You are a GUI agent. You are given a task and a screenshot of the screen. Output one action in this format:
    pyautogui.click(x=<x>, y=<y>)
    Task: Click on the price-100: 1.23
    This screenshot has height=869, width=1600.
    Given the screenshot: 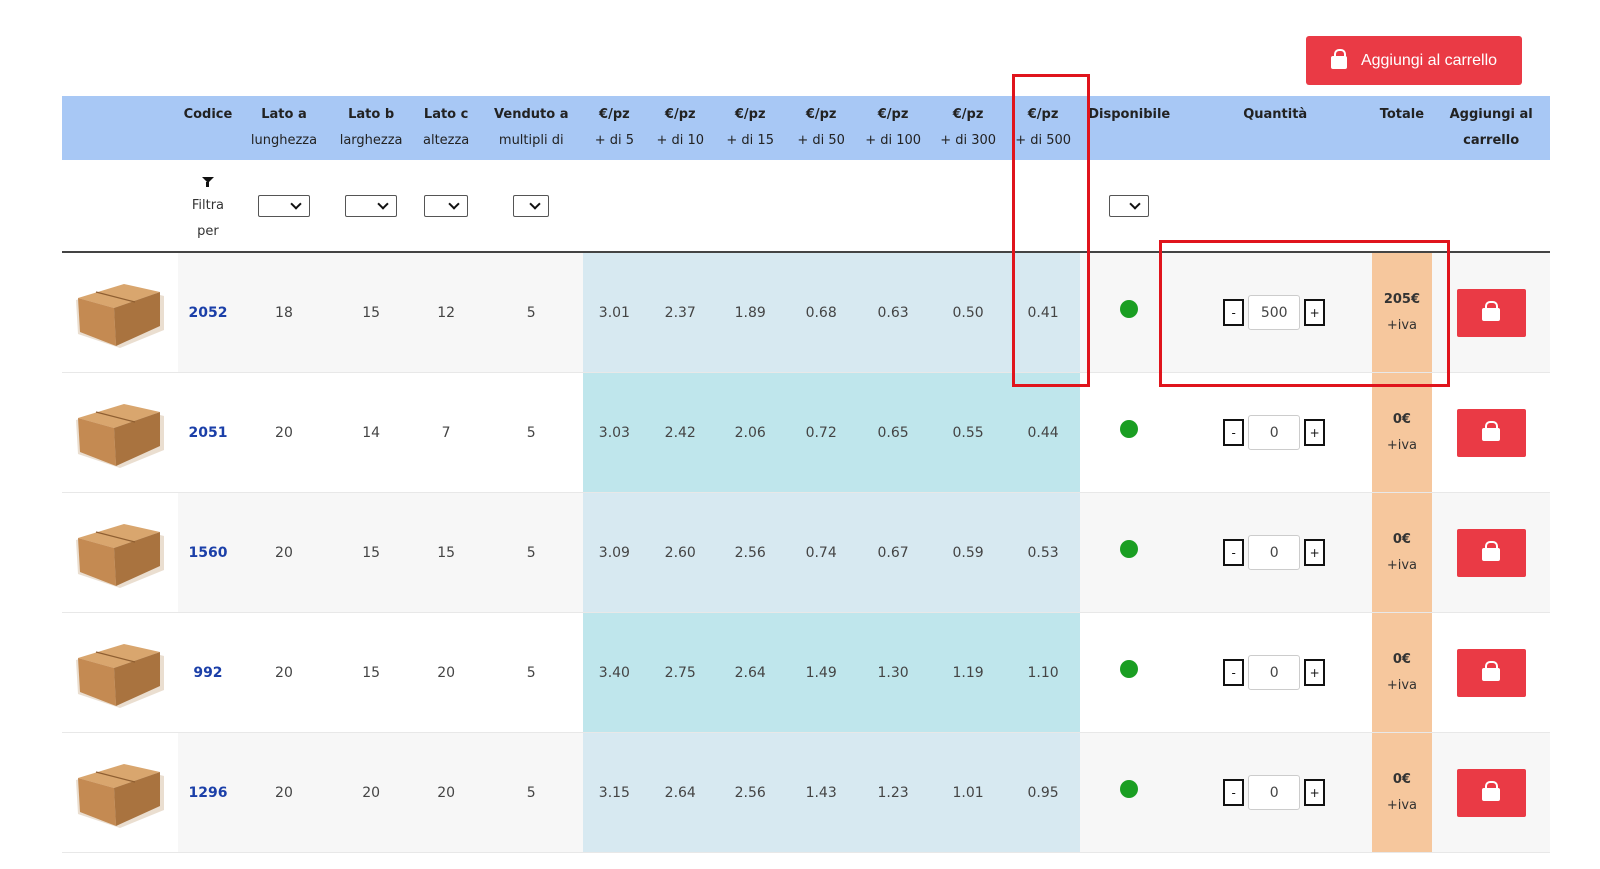 What is the action you would take?
    pyautogui.click(x=893, y=792)
    